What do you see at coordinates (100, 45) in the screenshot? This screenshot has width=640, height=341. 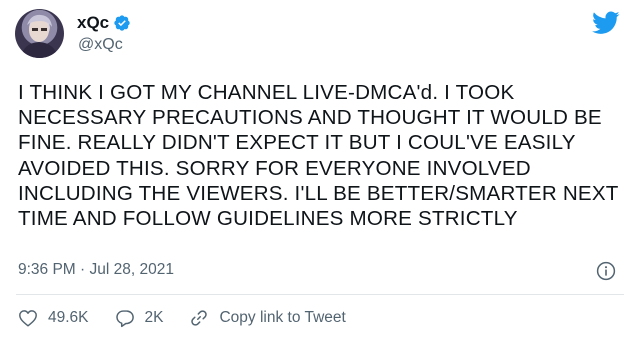 I see `author-handle: @xQc` at bounding box center [100, 45].